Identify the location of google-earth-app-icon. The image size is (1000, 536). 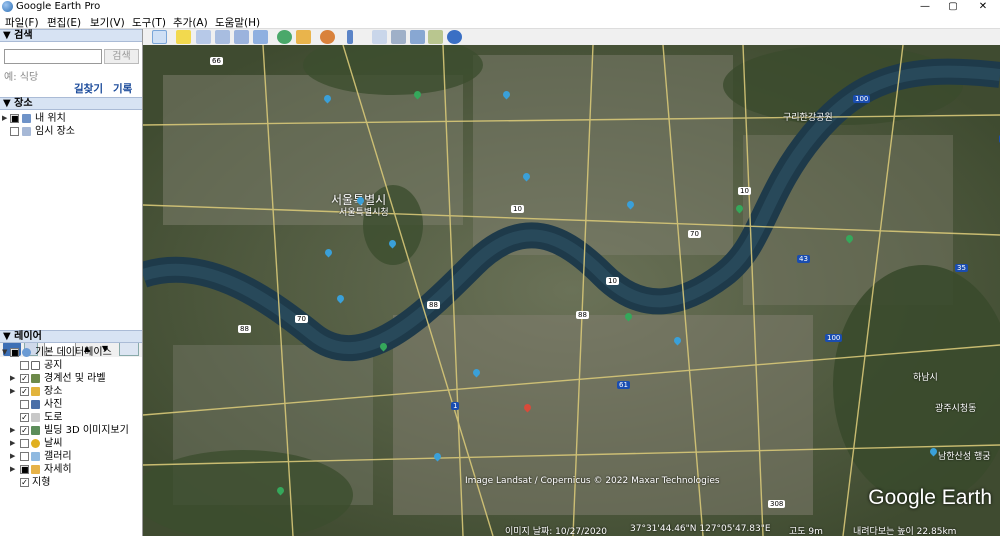
(7, 6).